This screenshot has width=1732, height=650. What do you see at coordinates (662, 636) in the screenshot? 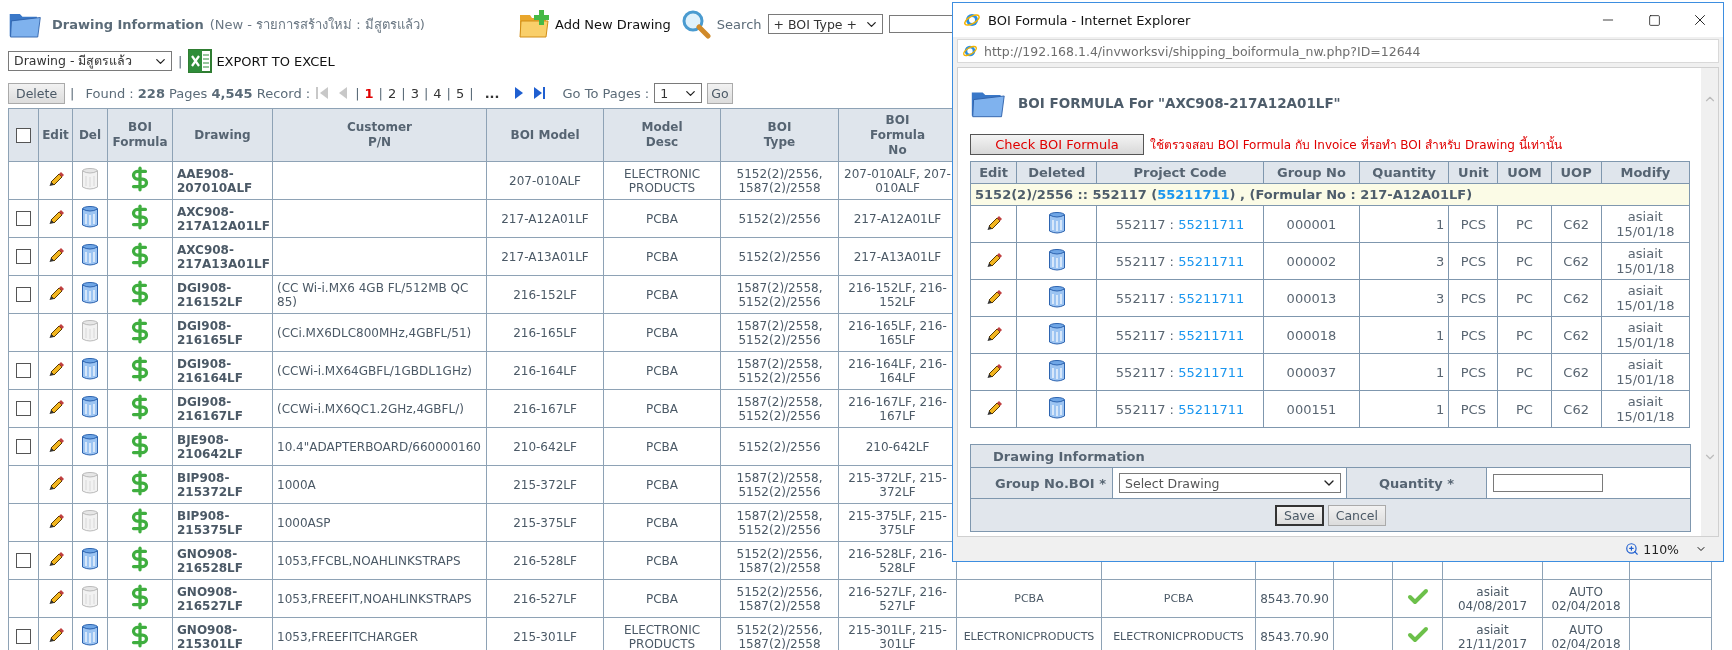
I see `table-cell: ELECTRONIC PRODUCTS` at bounding box center [662, 636].